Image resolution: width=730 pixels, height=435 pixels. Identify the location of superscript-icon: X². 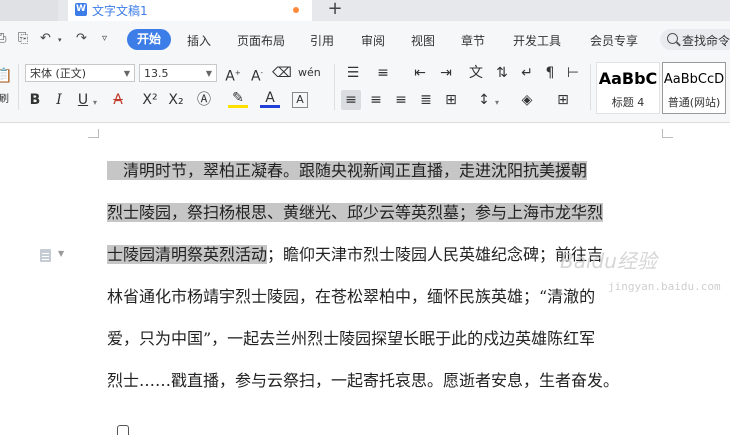
(150, 100).